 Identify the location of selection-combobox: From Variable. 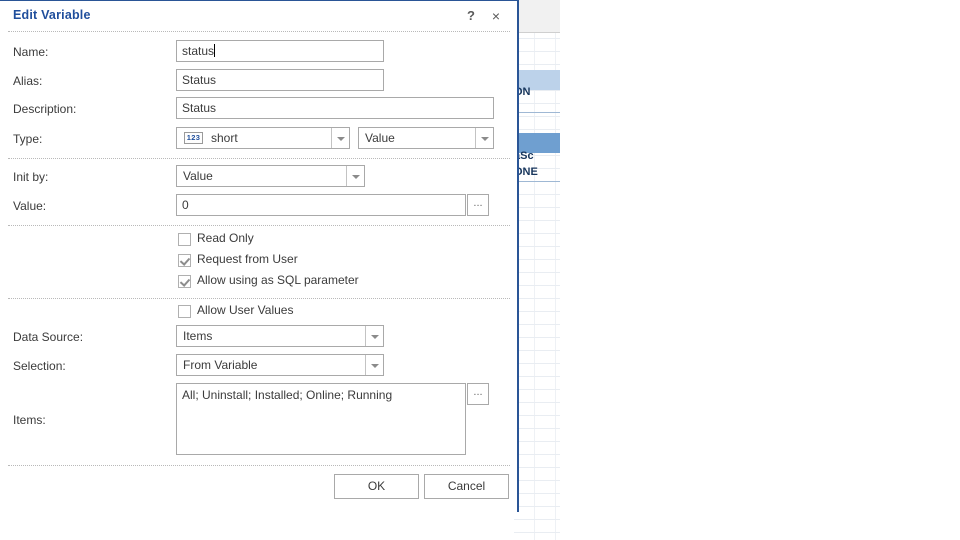
(280, 365).